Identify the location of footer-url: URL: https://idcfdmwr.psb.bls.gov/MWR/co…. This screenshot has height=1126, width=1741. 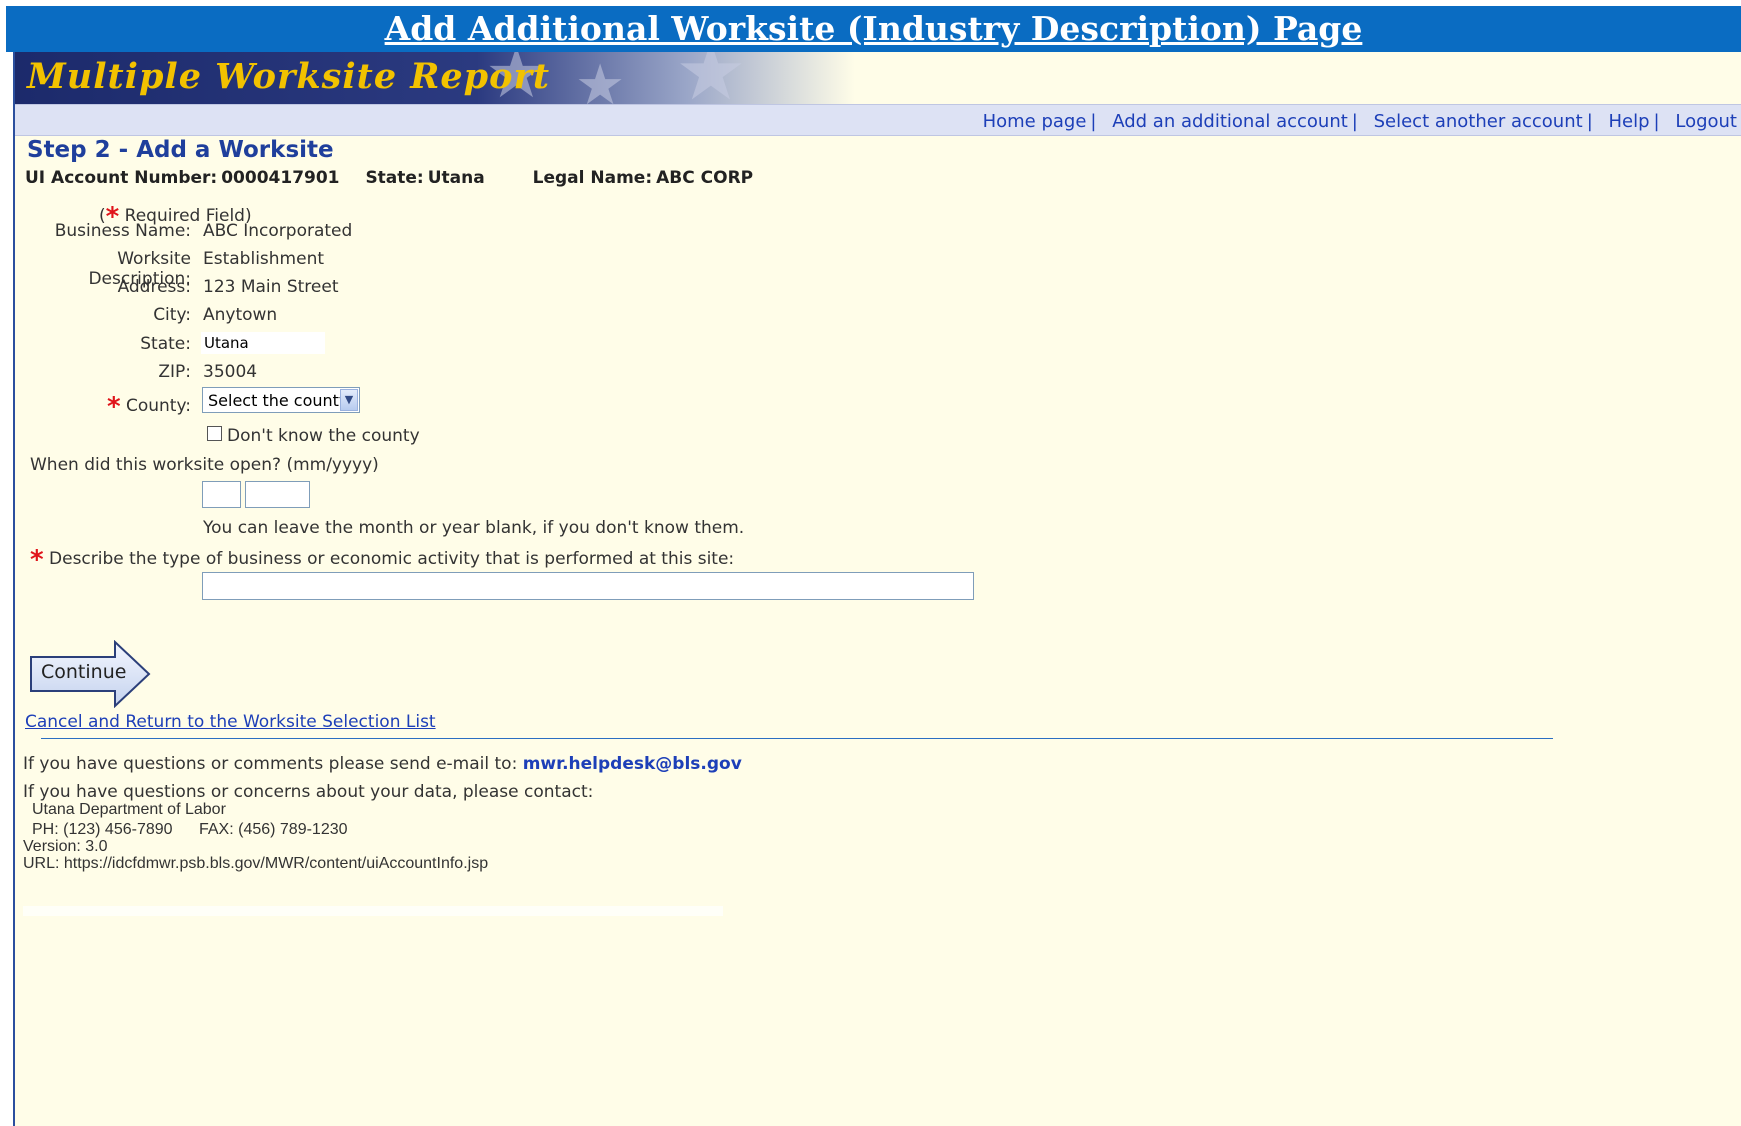
(256, 863).